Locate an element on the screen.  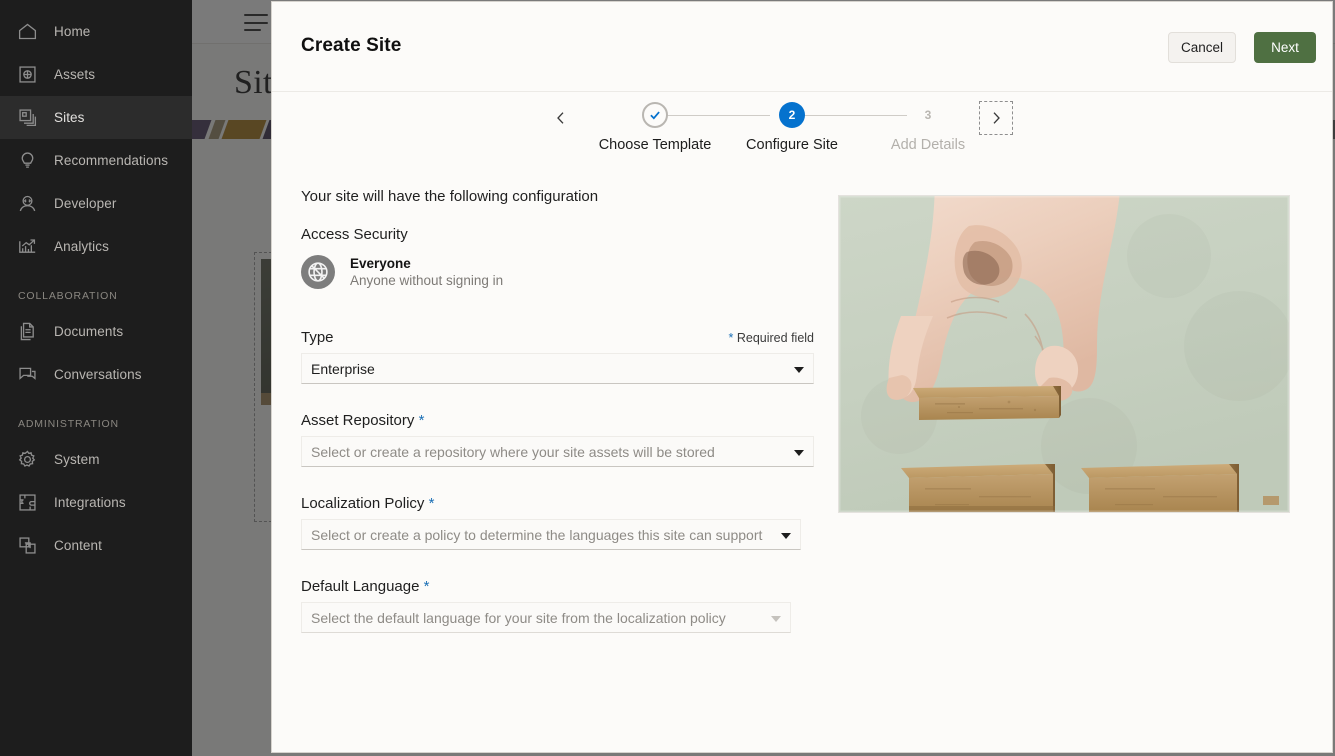
step-configure-site: 2 Configure Site is located at coordinates (792, 122).